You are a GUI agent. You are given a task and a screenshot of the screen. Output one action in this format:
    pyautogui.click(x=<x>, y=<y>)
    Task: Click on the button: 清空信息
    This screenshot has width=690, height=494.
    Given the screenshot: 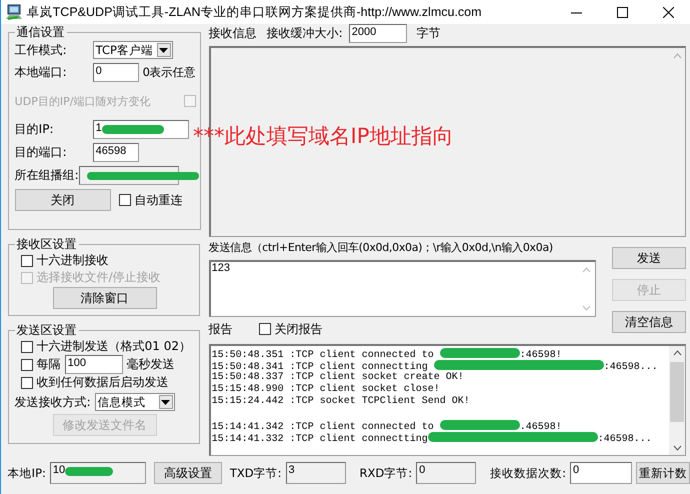 What is the action you would take?
    pyautogui.click(x=649, y=322)
    